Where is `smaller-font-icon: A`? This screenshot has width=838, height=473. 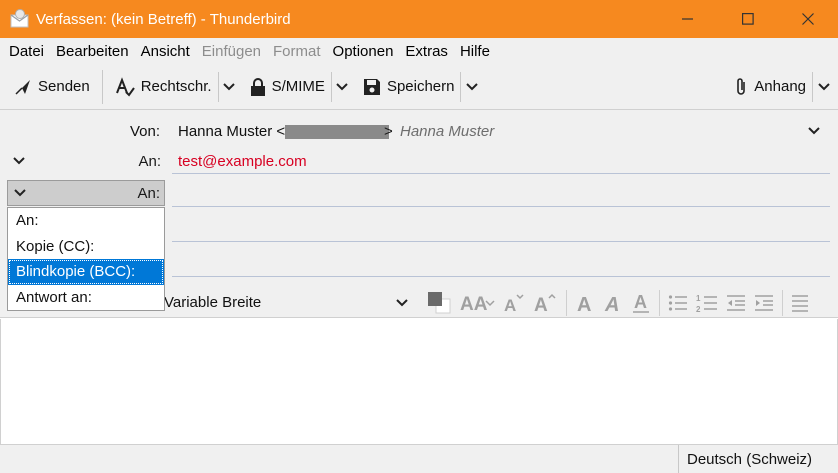 smaller-font-icon: A is located at coordinates (514, 303).